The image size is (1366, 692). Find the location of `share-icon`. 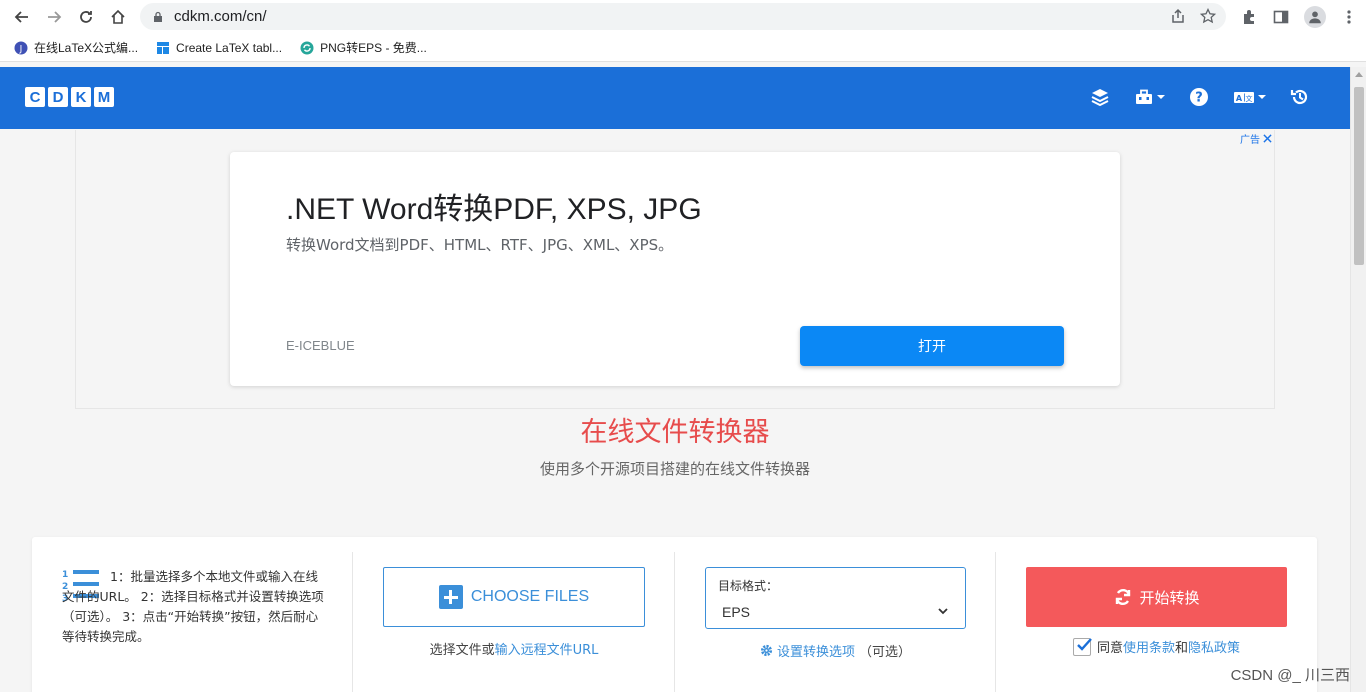

share-icon is located at coordinates (1178, 16).